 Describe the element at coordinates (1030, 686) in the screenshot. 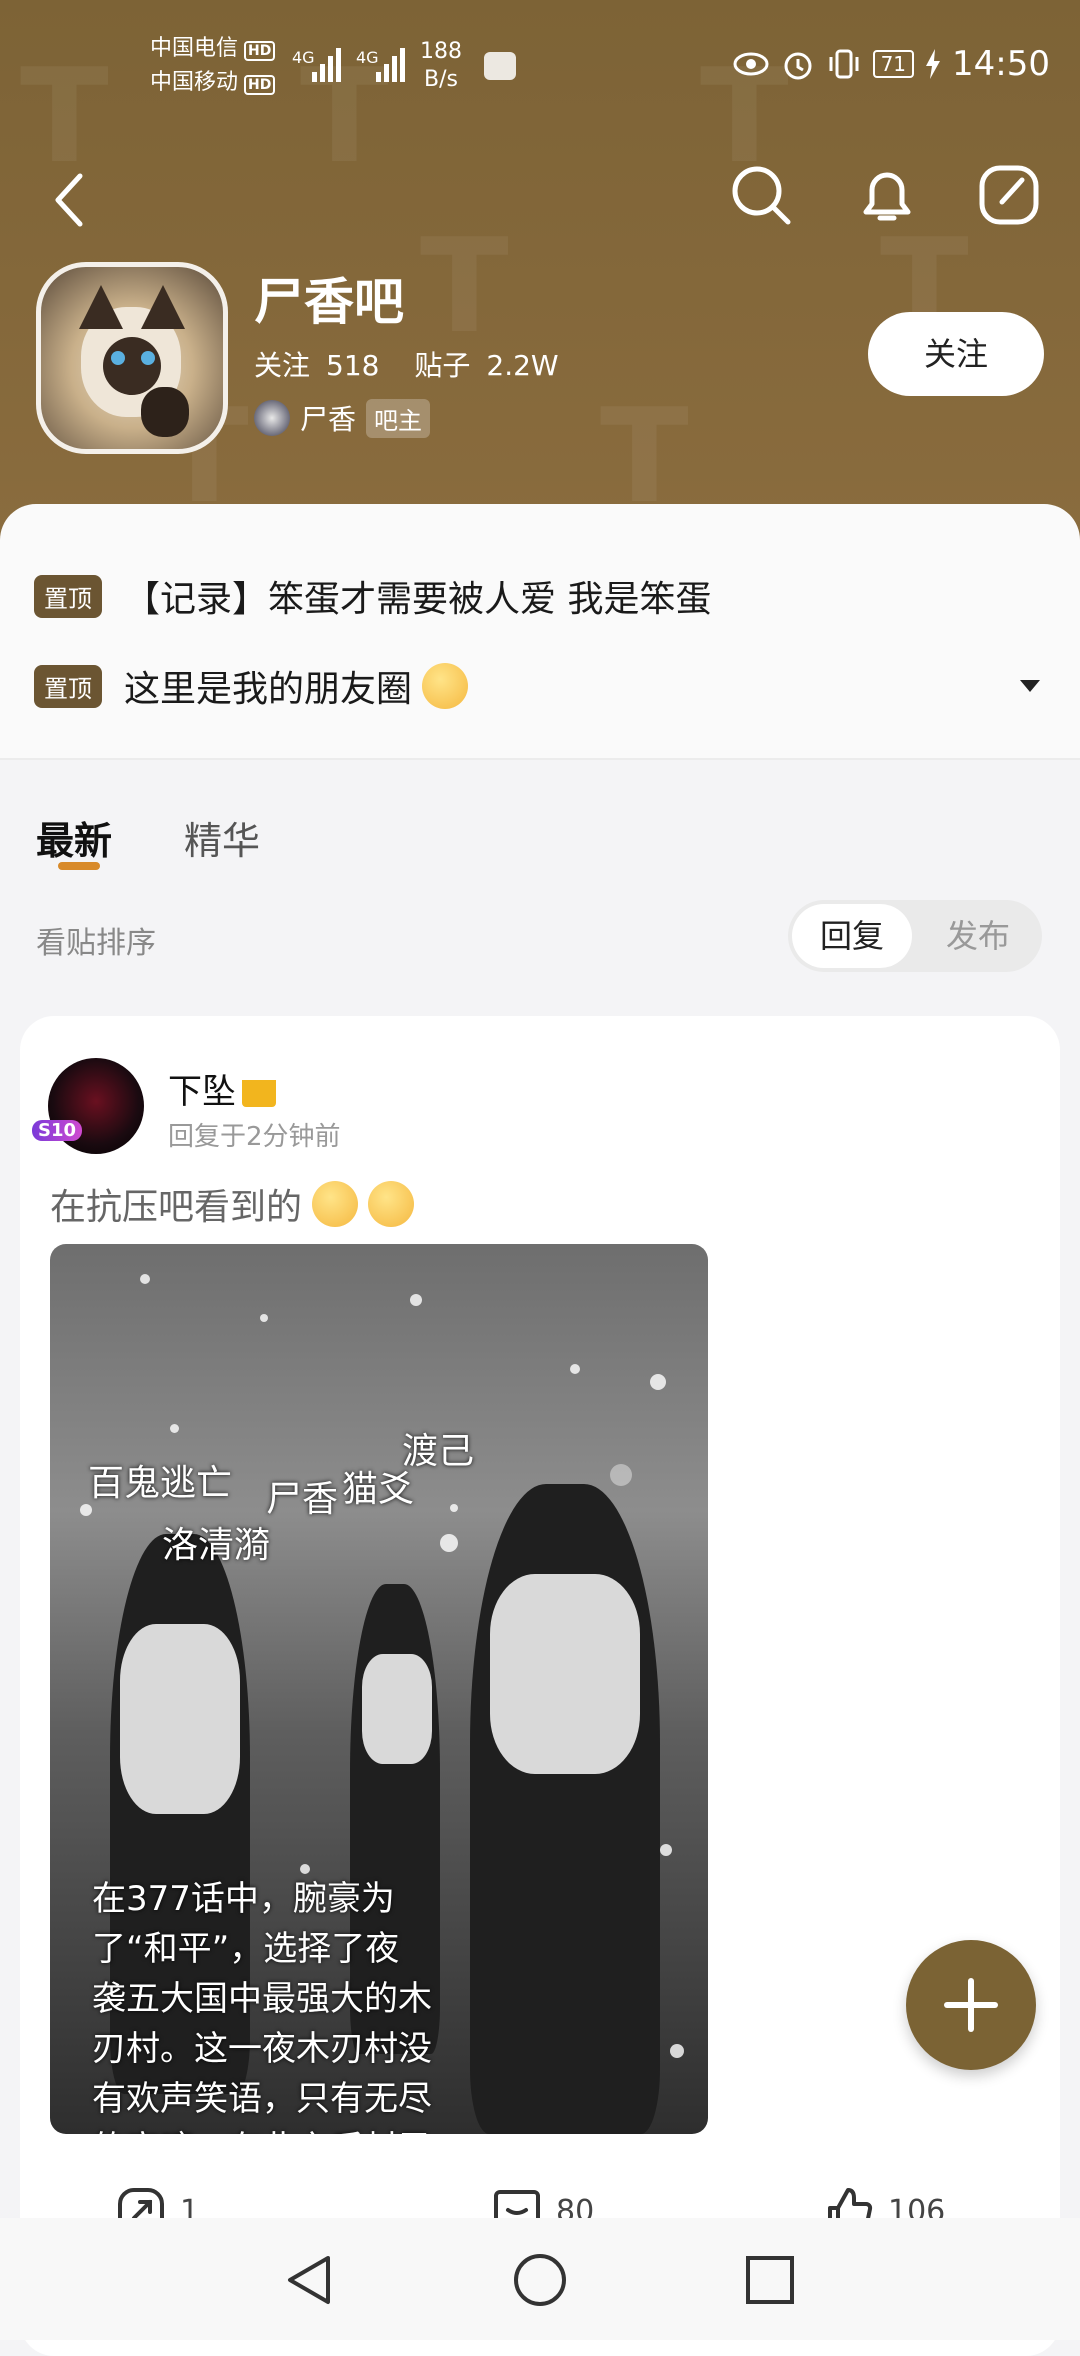

I see `expand-icon` at that location.